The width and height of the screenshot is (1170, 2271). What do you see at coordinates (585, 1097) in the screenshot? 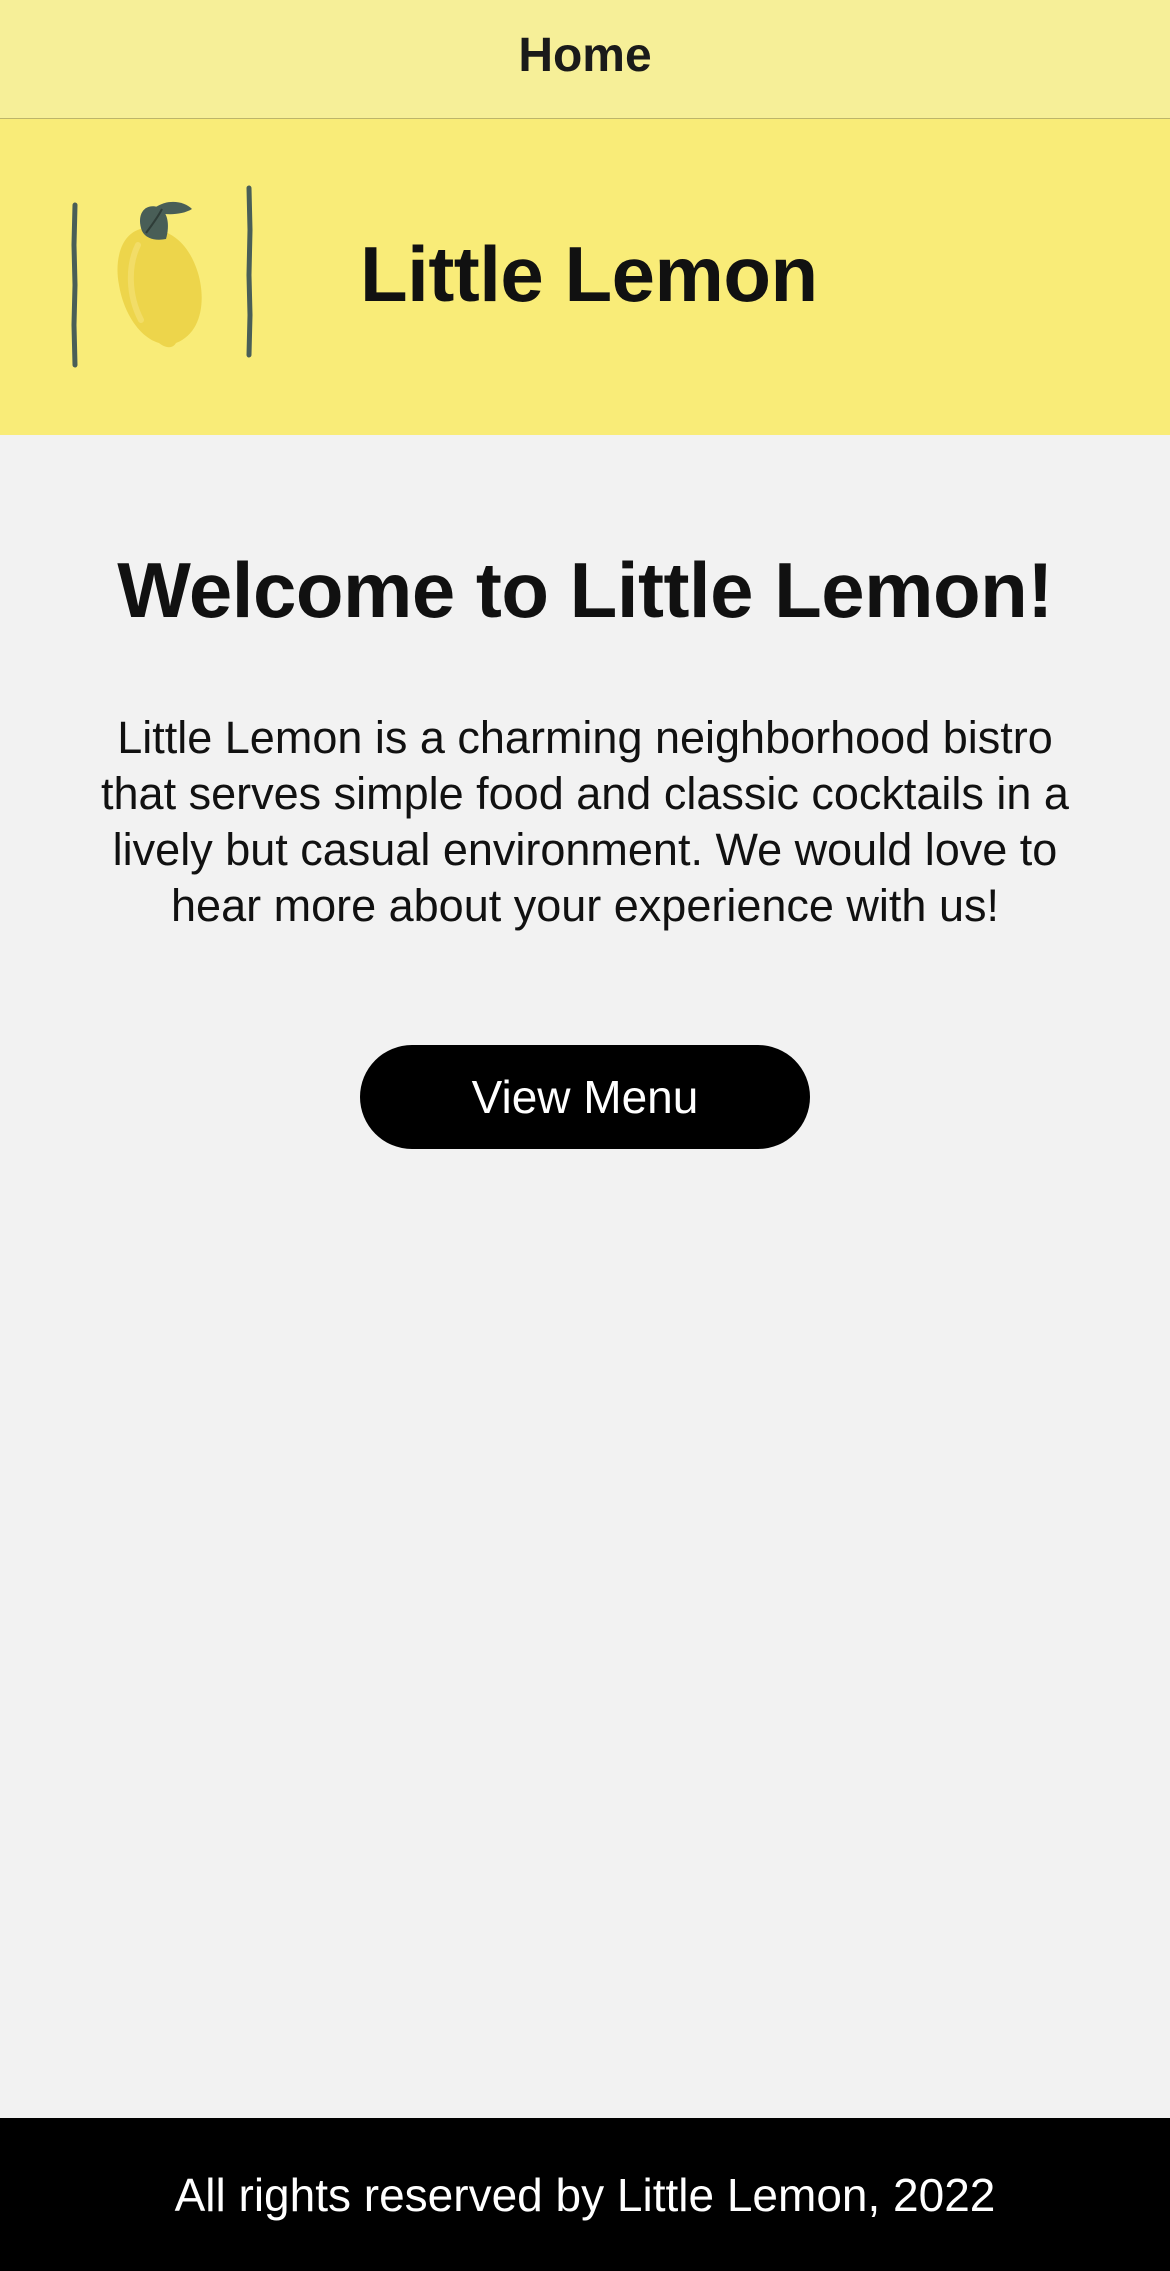
I see `view-menu-button: View Menu` at bounding box center [585, 1097].